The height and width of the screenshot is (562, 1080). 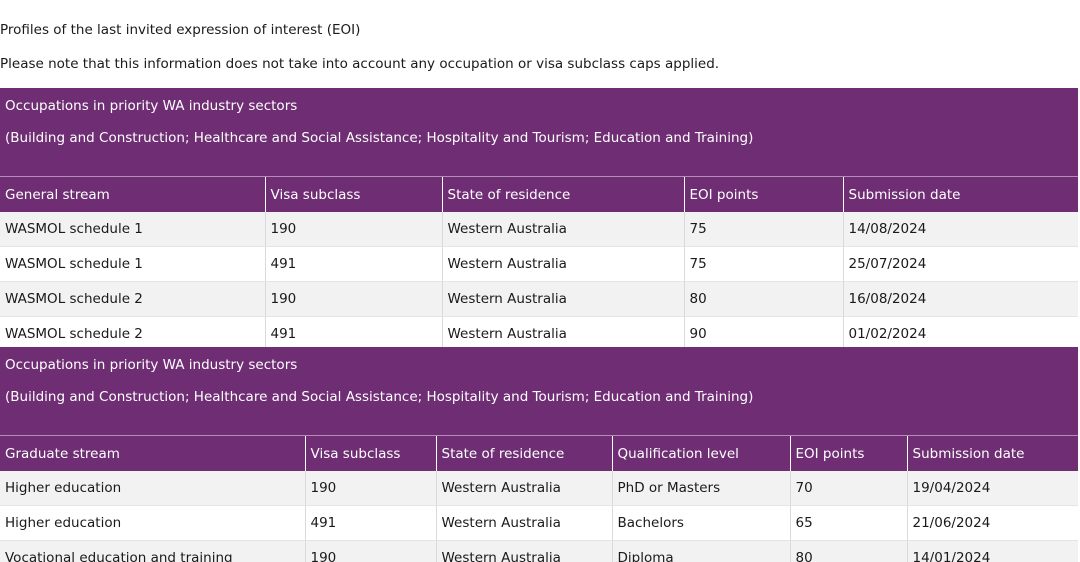 What do you see at coordinates (152, 453) in the screenshot?
I see `col-header-graduate-stream: Graduate stream` at bounding box center [152, 453].